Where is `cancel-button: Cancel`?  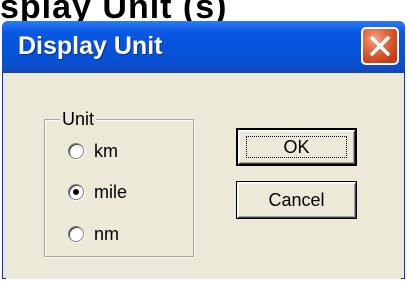 cancel-button: Cancel is located at coordinates (296, 200).